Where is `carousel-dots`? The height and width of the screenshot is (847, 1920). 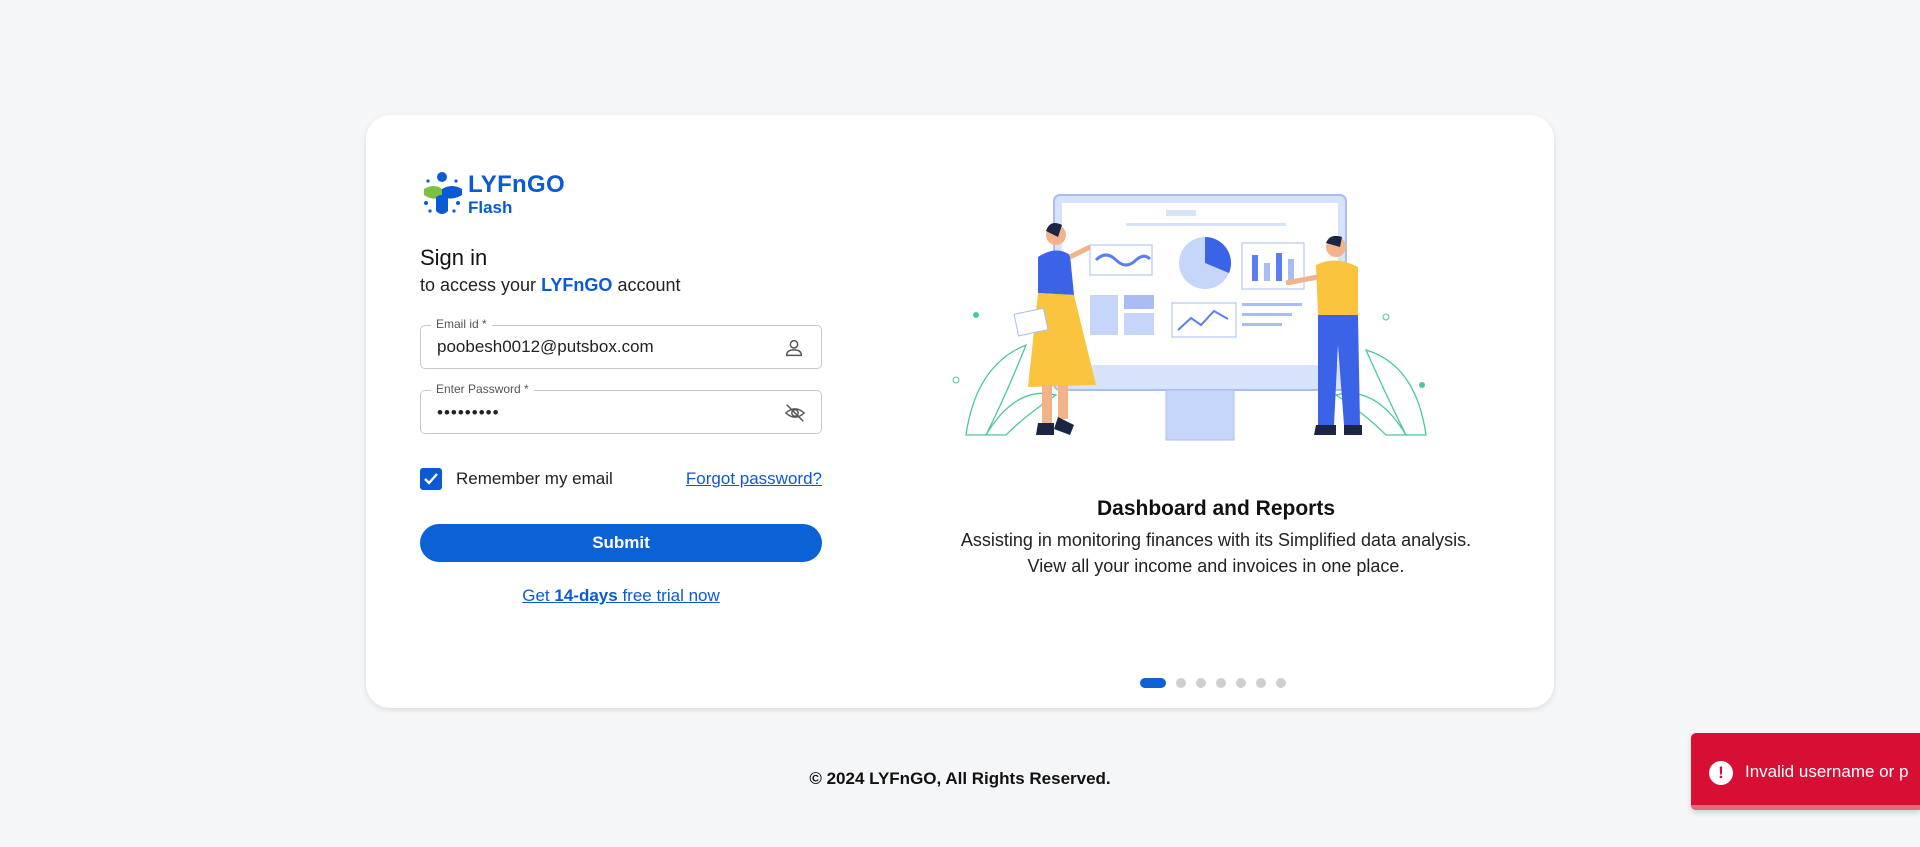 carousel-dots is located at coordinates (1218, 683).